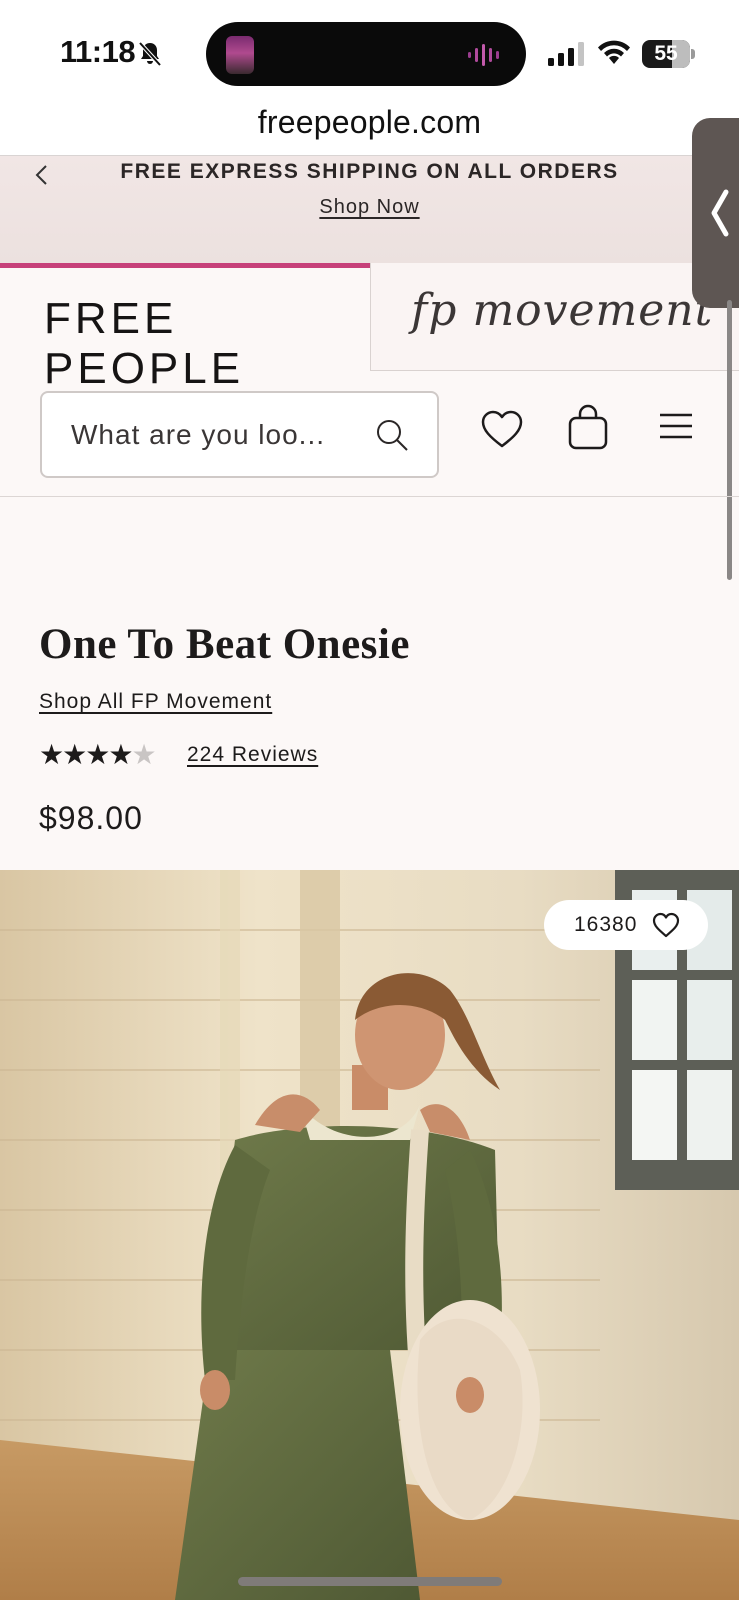 This screenshot has width=739, height=1600. What do you see at coordinates (588, 427) in the screenshot?
I see `bag-icon` at bounding box center [588, 427].